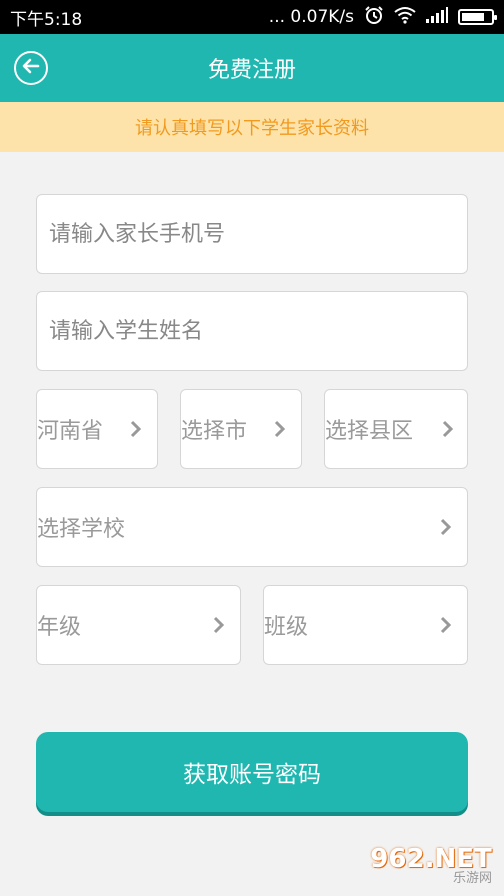 This screenshot has height=896, width=504. I want to click on back-arrow-icon, so click(31, 68).